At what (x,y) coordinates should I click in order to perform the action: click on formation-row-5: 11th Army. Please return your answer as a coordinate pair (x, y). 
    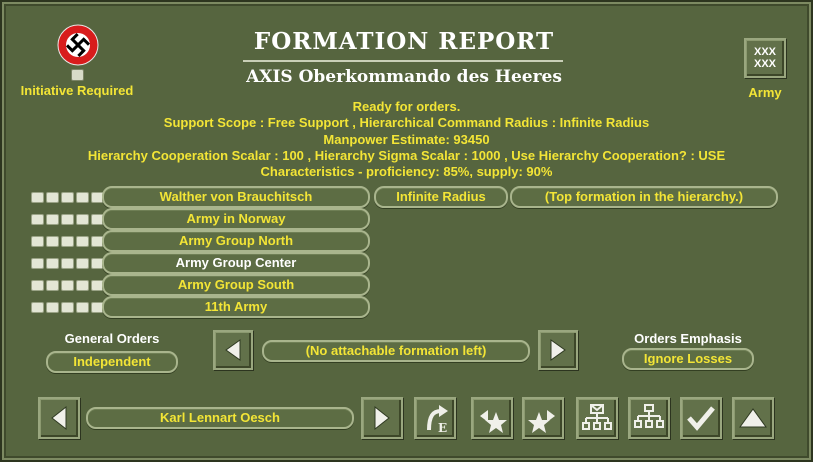
    Looking at the image, I should click on (236, 307).